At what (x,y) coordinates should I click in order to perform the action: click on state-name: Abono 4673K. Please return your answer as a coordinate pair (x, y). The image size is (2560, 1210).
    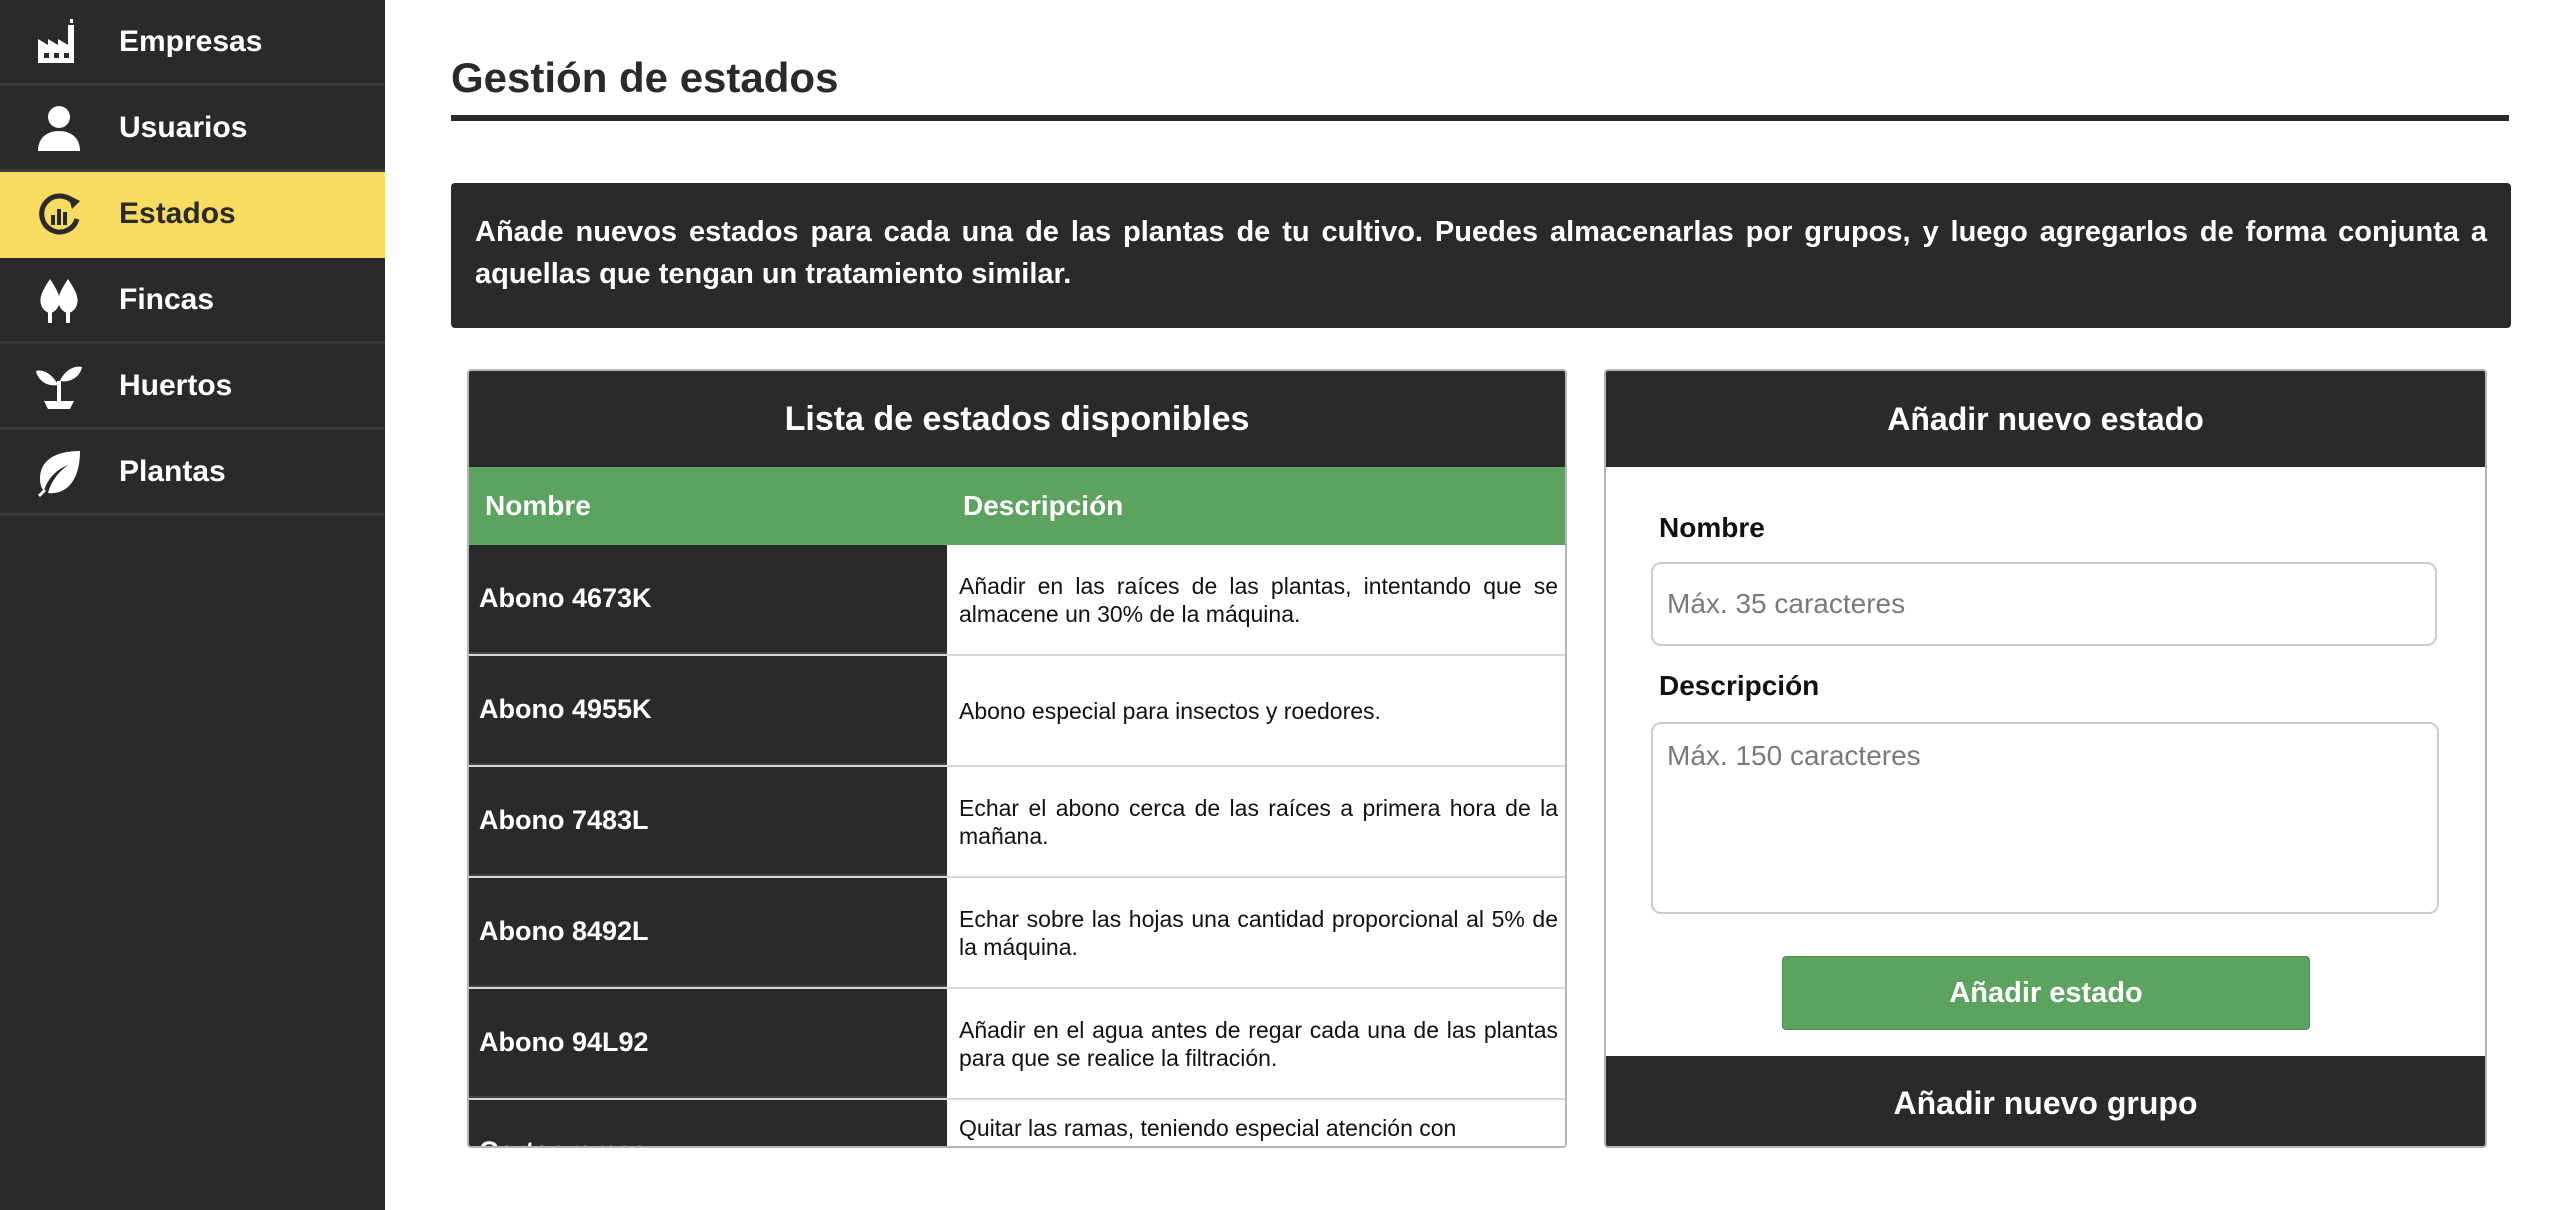
    Looking at the image, I should click on (708, 599).